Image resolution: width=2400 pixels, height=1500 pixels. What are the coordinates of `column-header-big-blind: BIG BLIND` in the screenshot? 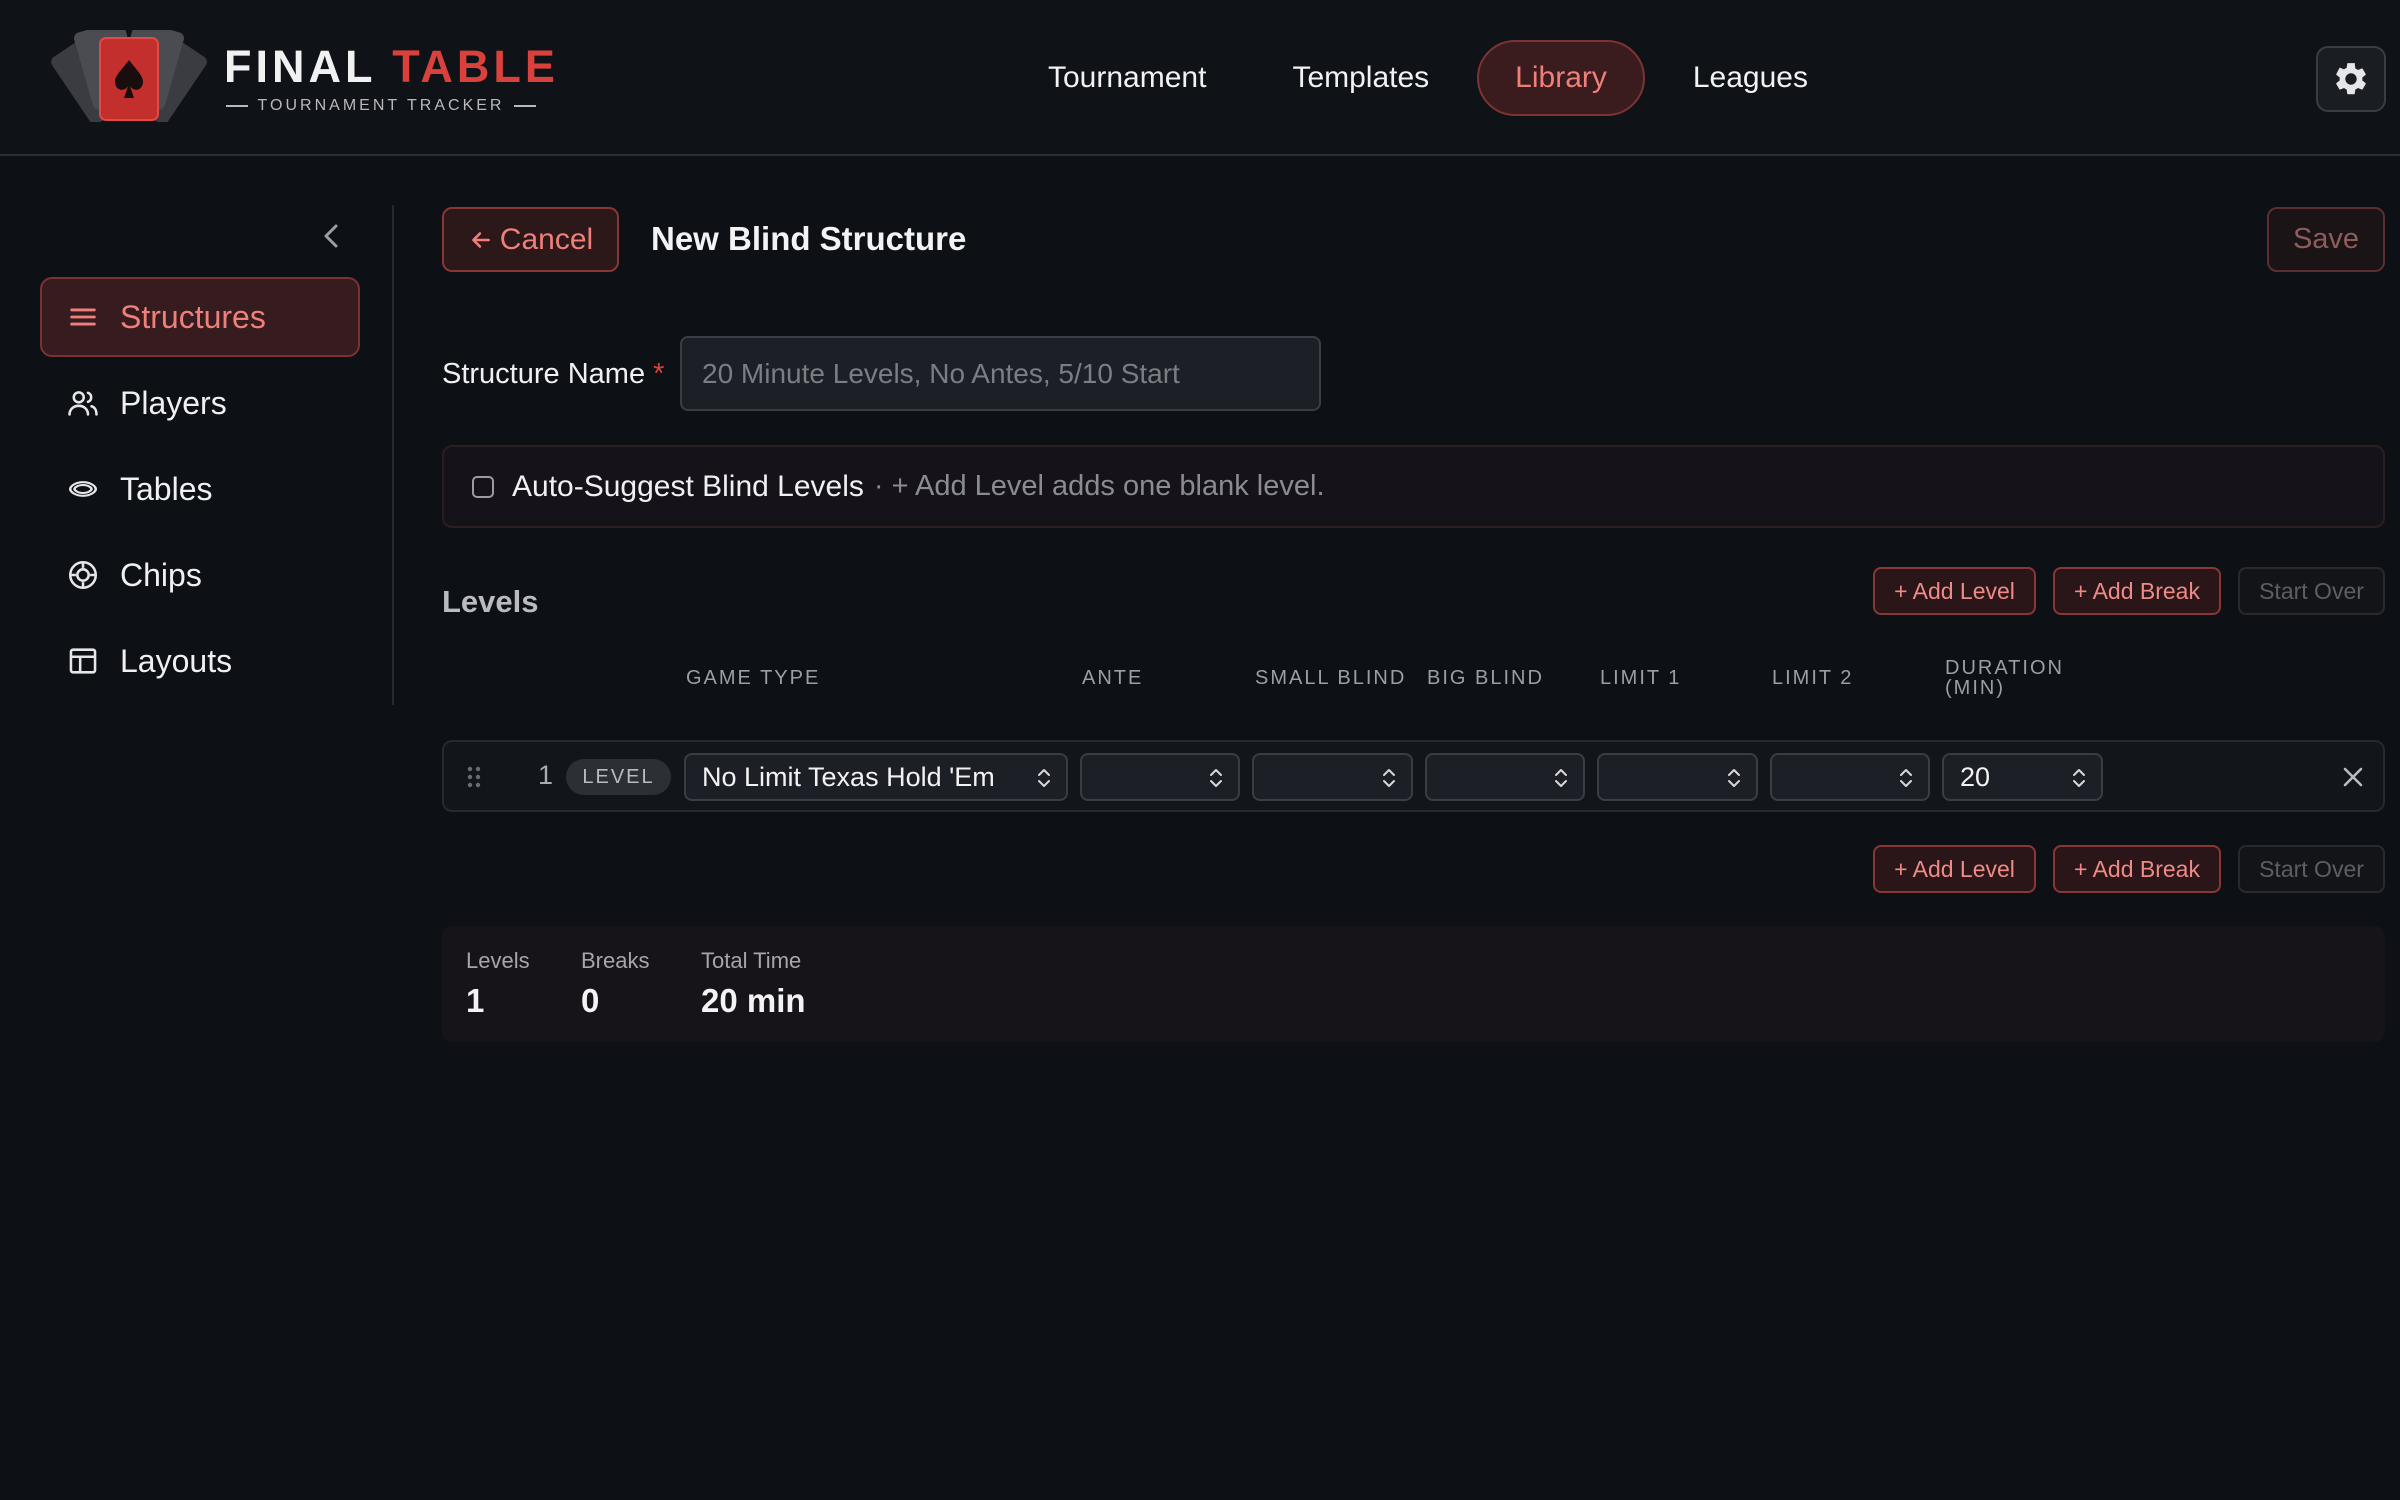 It's located at (1485, 678).